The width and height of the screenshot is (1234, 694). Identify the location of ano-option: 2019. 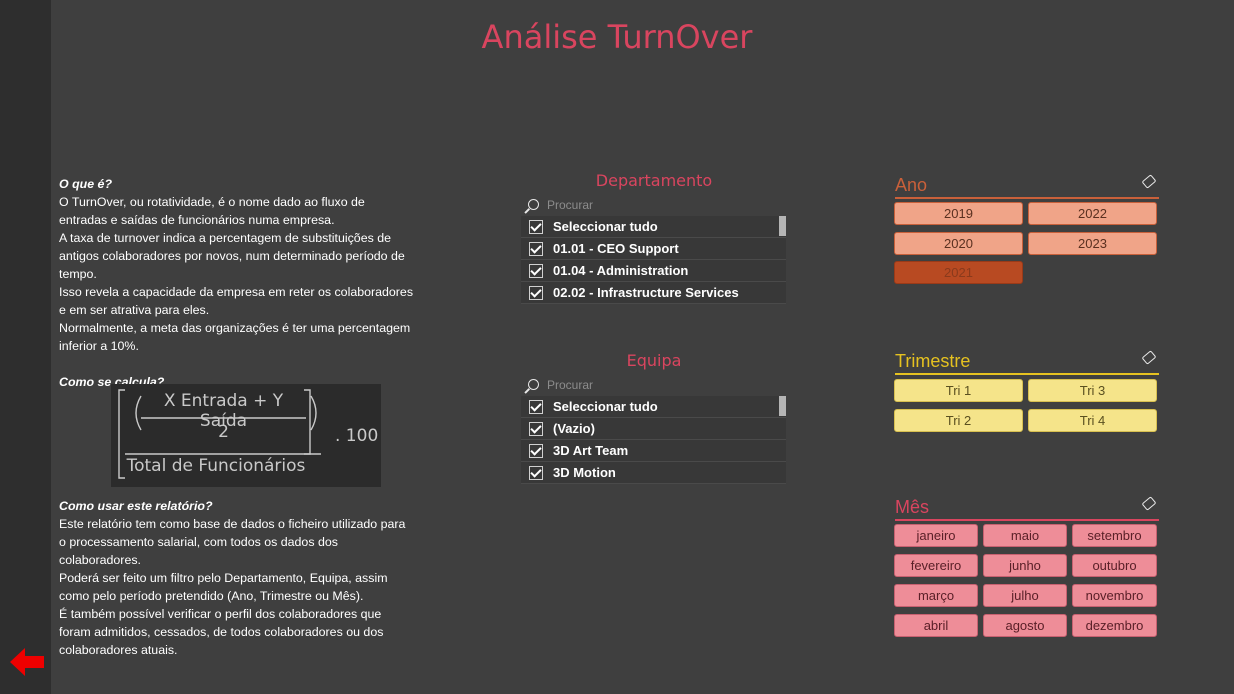
(958, 213).